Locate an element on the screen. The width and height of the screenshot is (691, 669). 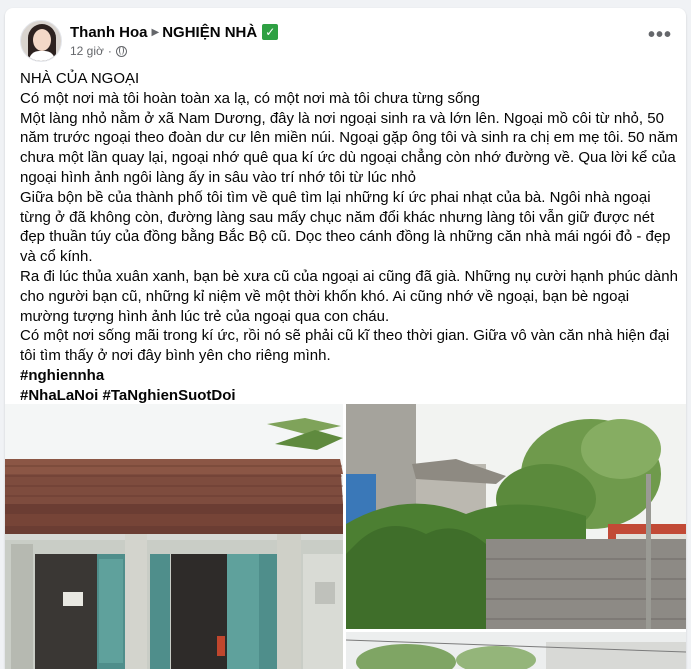
author-avatar is located at coordinates (41, 41).